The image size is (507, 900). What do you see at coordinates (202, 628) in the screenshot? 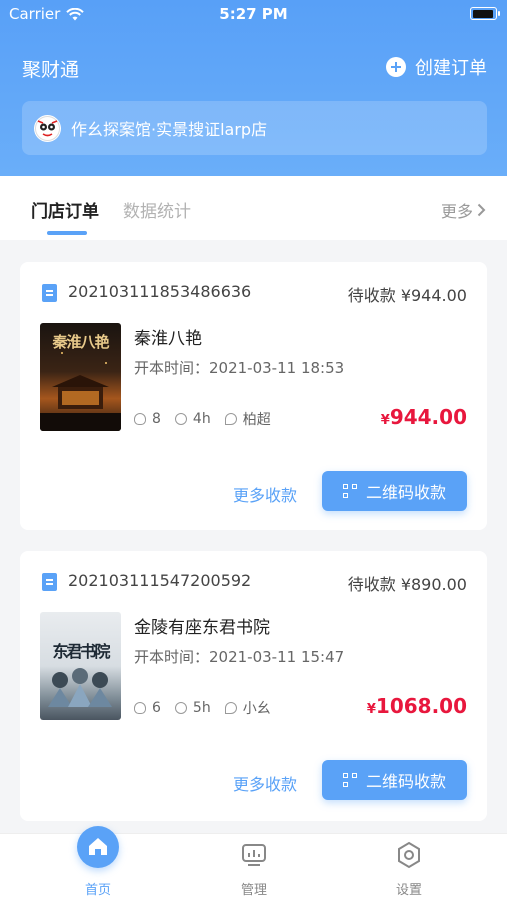
I see `game-title: 金陵有座东君书院` at bounding box center [202, 628].